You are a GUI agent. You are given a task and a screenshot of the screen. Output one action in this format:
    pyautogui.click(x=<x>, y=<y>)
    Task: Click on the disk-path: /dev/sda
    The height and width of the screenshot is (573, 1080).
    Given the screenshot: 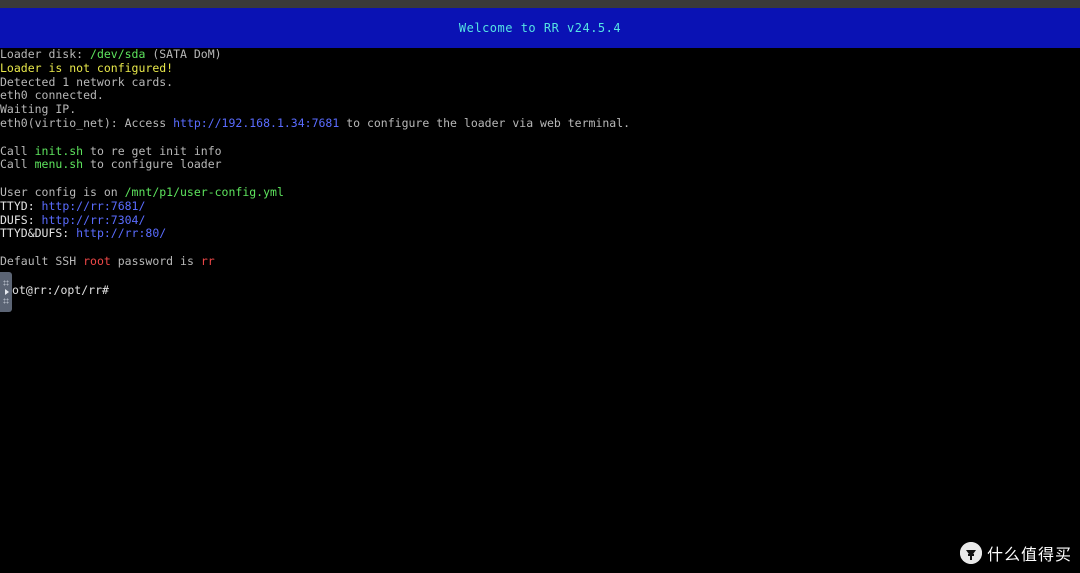 What is the action you would take?
    pyautogui.click(x=118, y=54)
    